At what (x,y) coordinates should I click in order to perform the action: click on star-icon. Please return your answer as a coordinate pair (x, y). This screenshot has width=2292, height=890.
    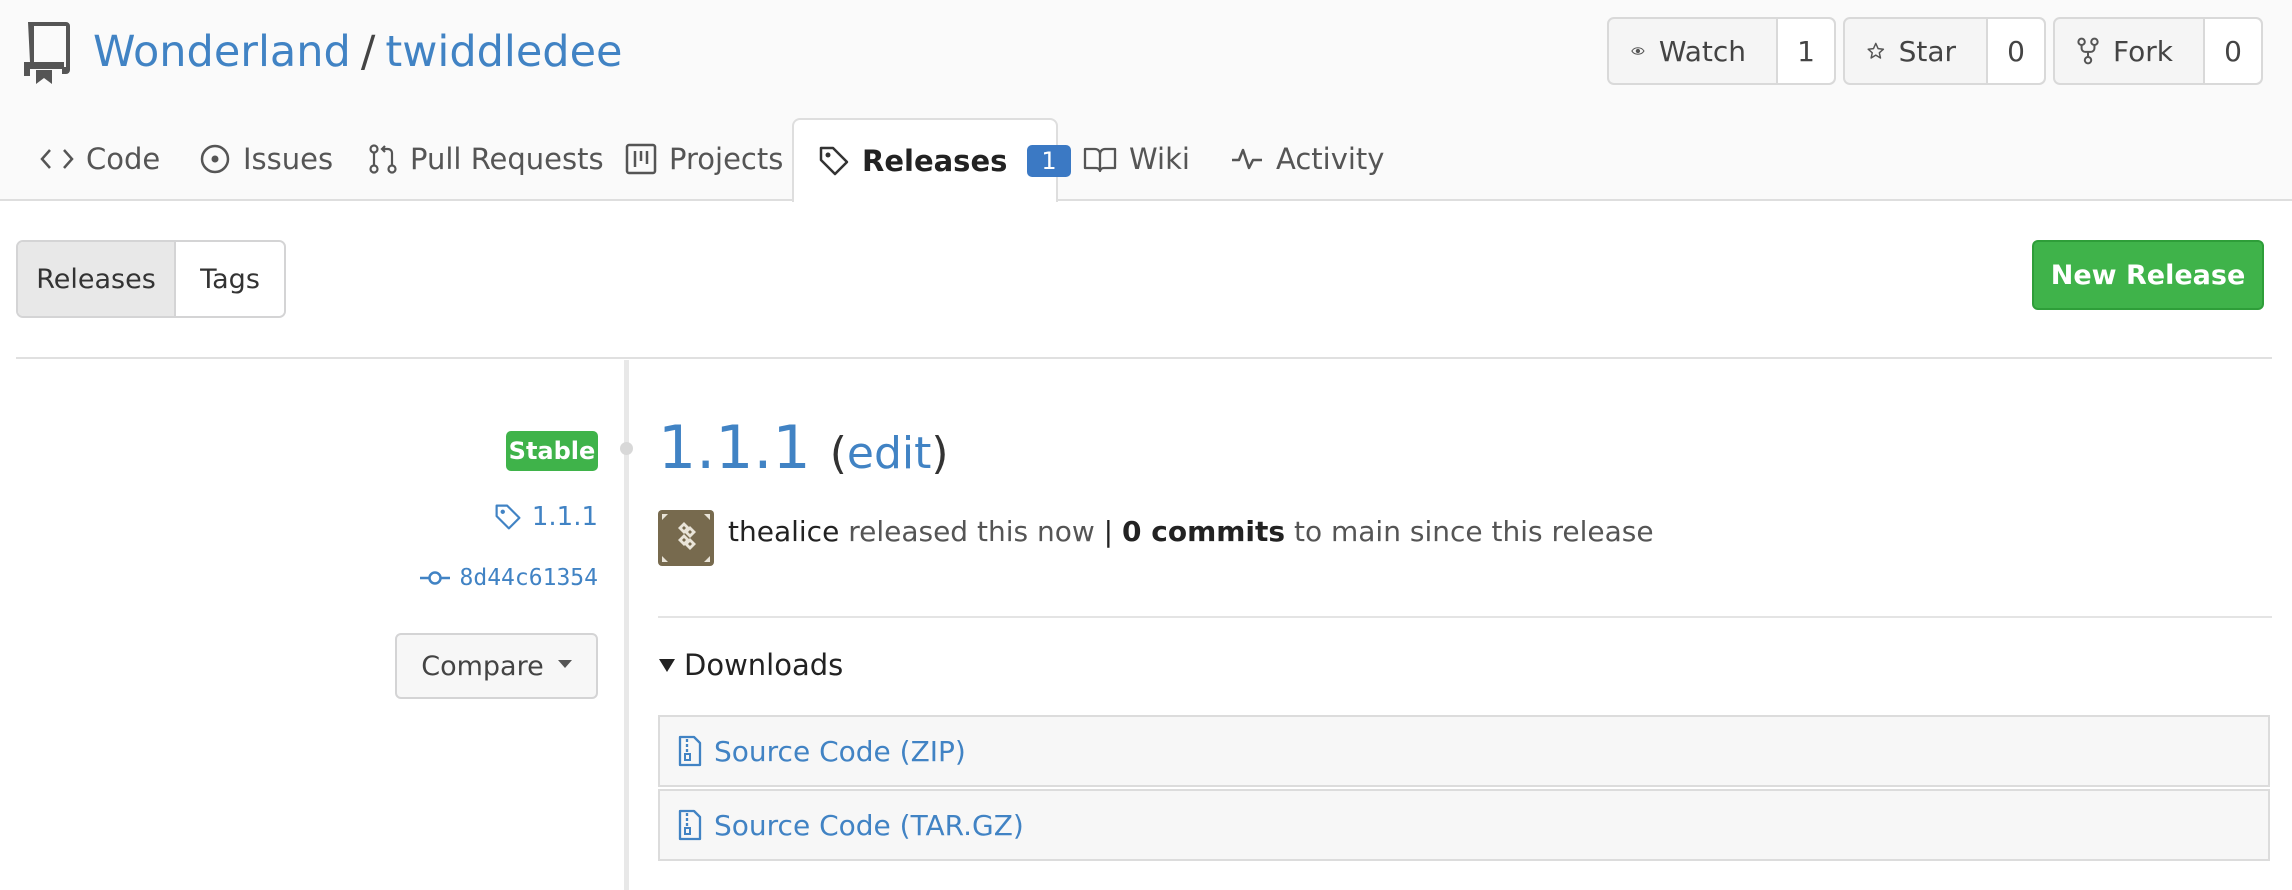
    Looking at the image, I should click on (1876, 50).